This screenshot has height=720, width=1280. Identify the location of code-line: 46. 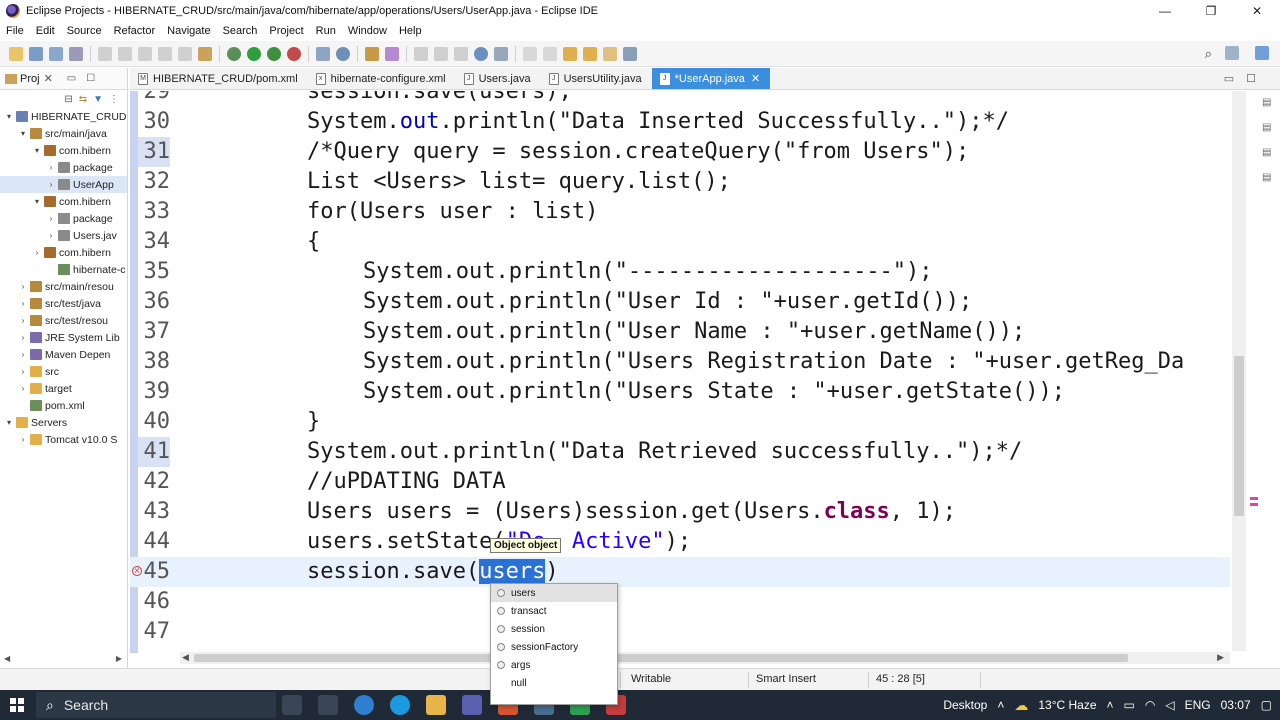
(680, 602).